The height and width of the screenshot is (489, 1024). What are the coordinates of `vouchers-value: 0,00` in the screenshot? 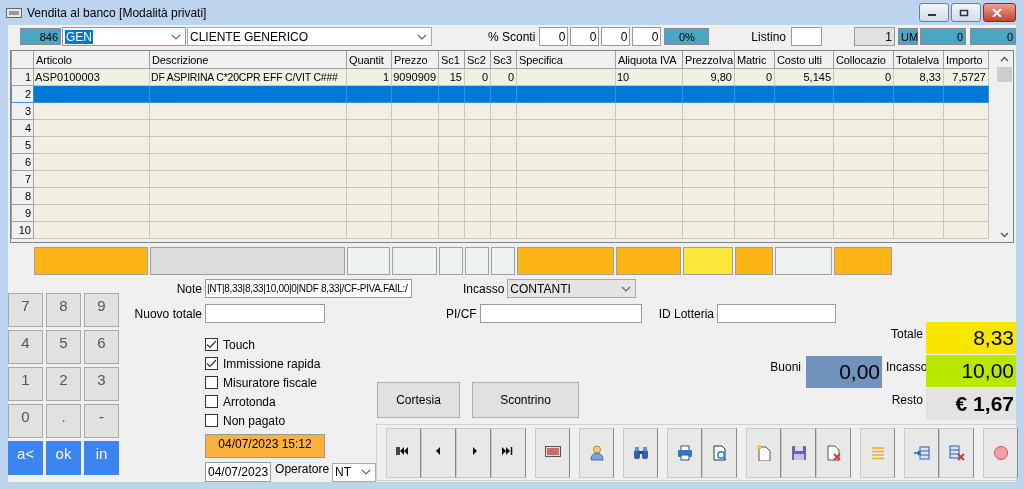 It's located at (844, 372).